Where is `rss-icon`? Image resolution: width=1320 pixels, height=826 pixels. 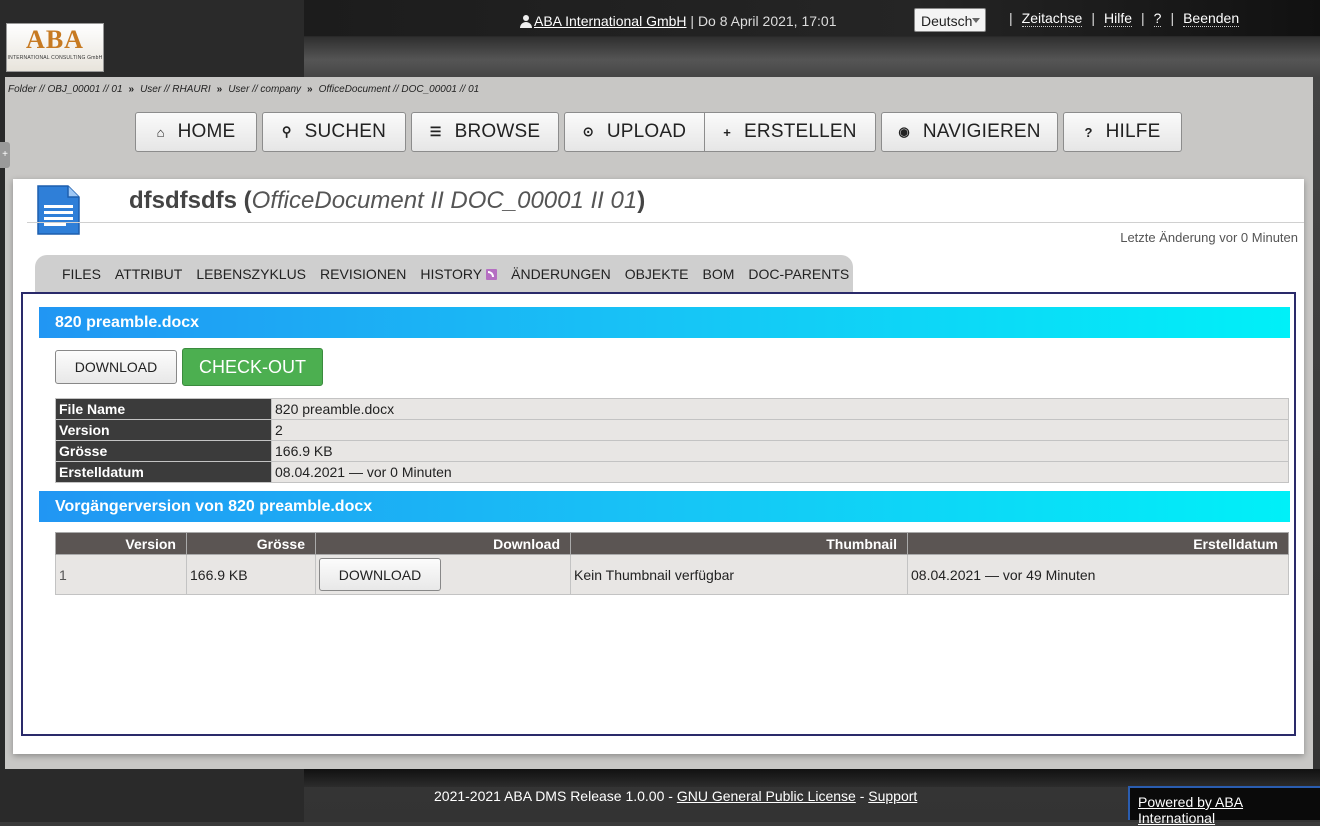
rss-icon is located at coordinates (492, 274).